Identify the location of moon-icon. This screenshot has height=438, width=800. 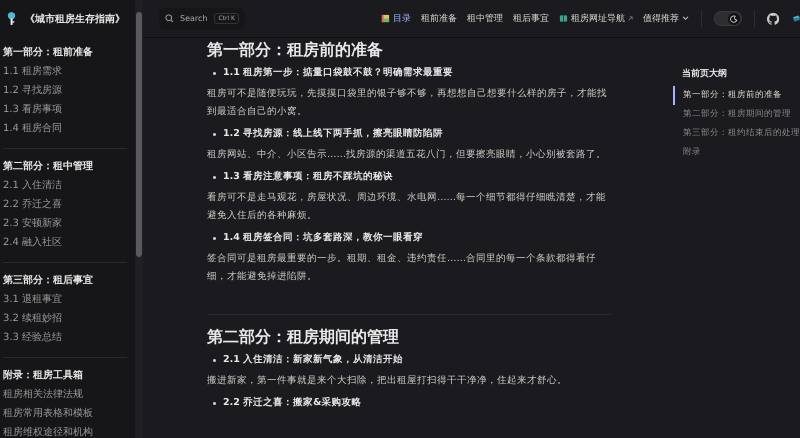
(734, 18).